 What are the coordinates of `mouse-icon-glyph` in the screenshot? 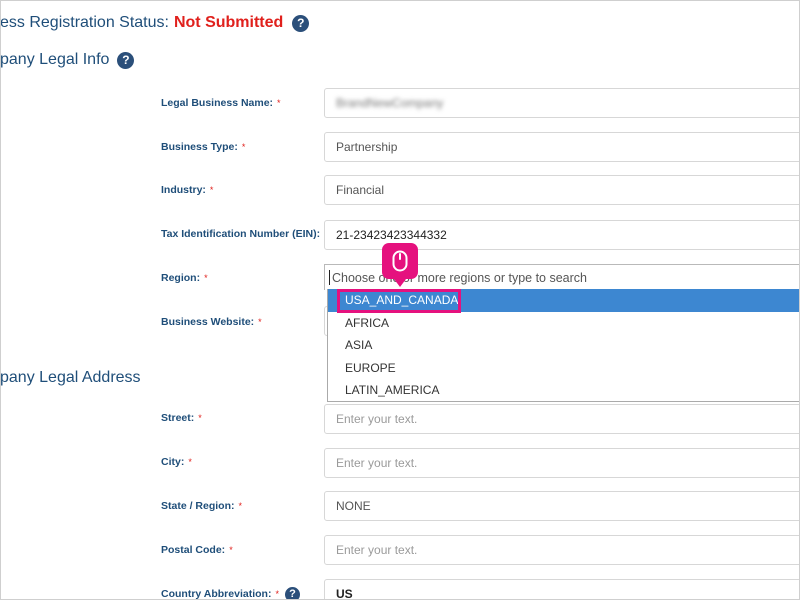 It's located at (400, 261).